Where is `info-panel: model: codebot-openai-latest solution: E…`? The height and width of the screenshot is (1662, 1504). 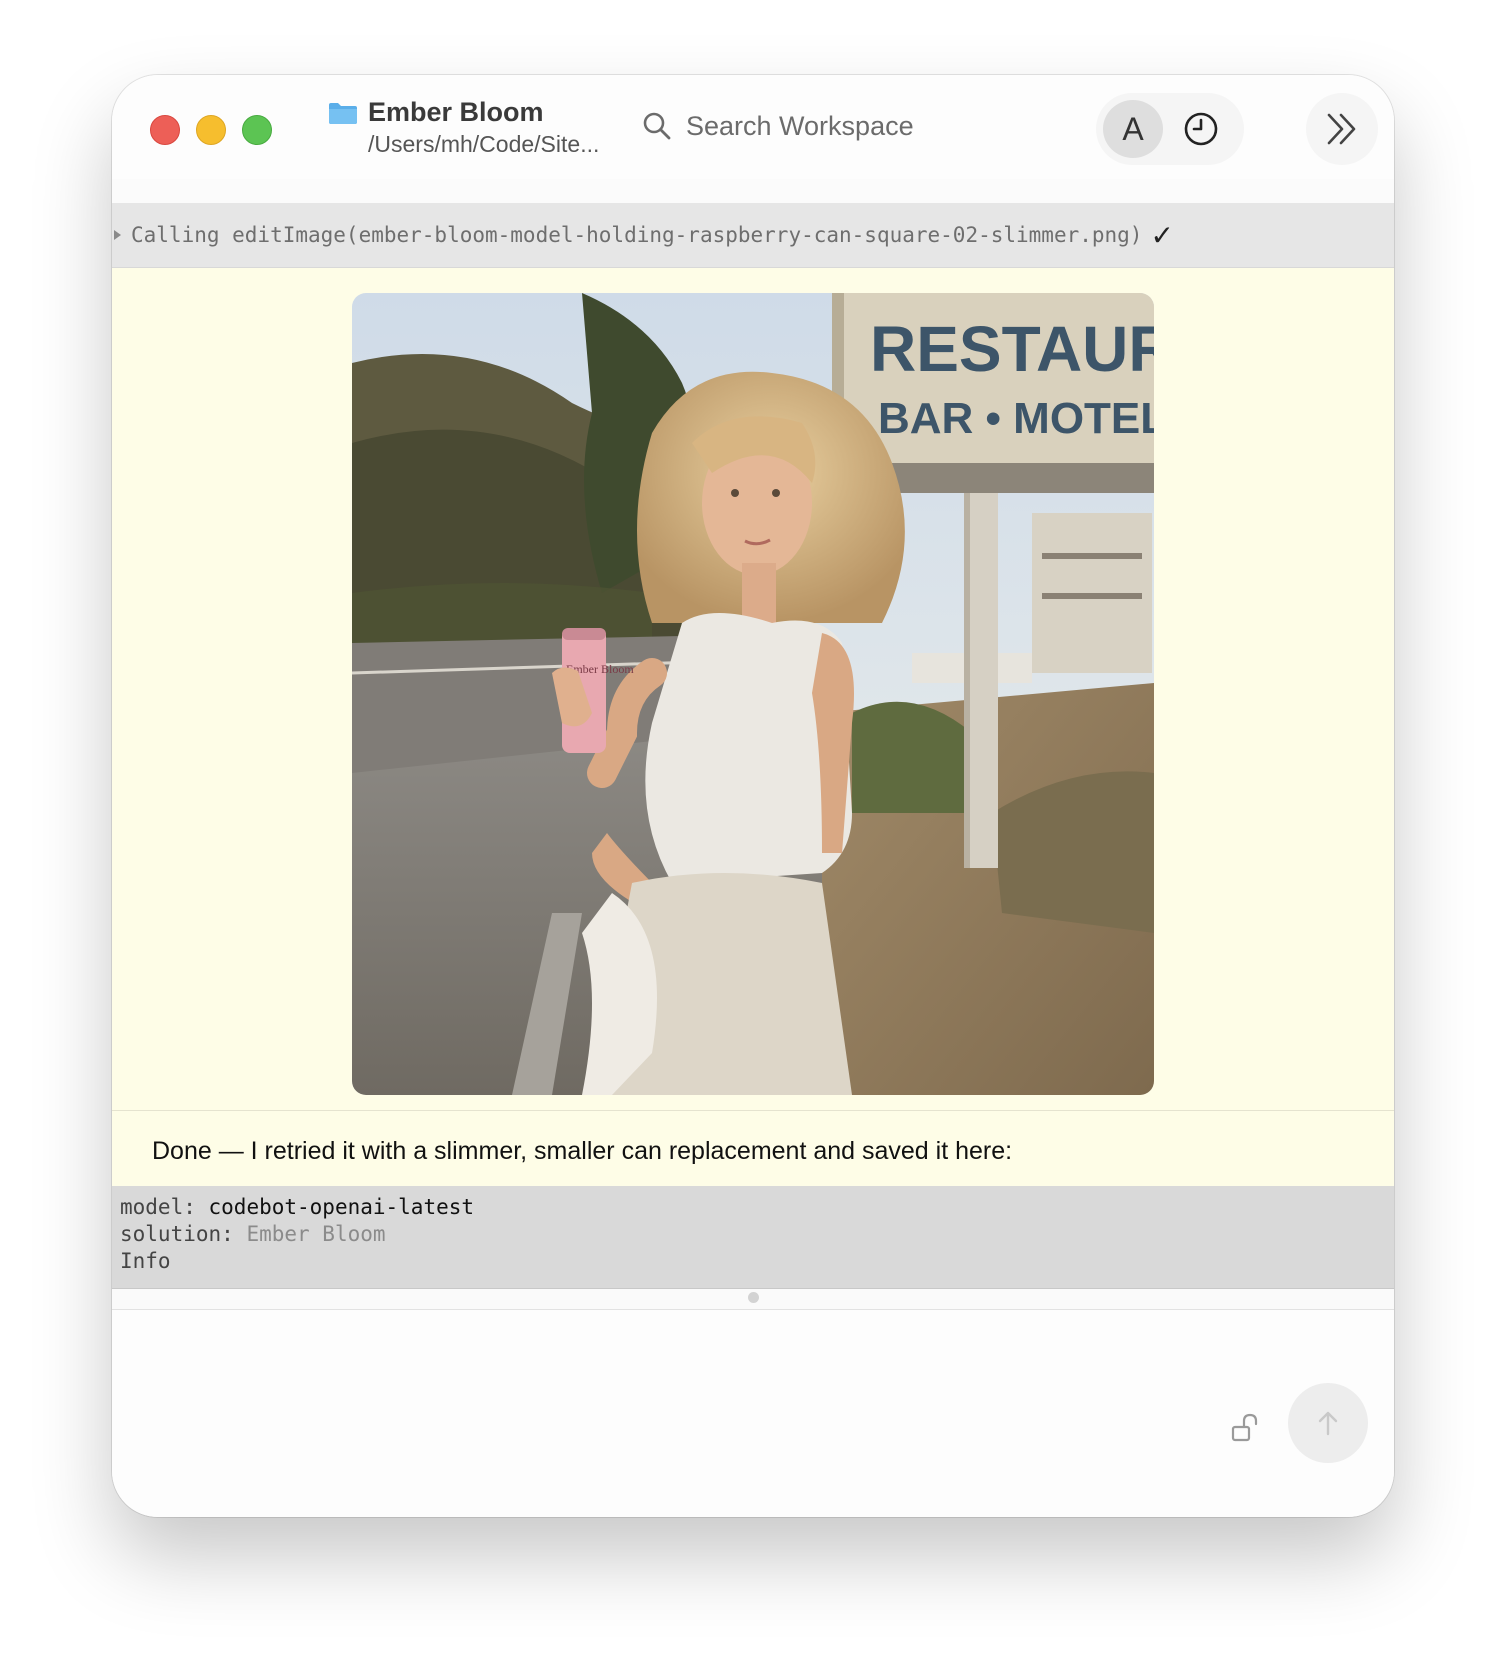
info-panel: model: codebot-openai-latest solution: E… is located at coordinates (753, 1237).